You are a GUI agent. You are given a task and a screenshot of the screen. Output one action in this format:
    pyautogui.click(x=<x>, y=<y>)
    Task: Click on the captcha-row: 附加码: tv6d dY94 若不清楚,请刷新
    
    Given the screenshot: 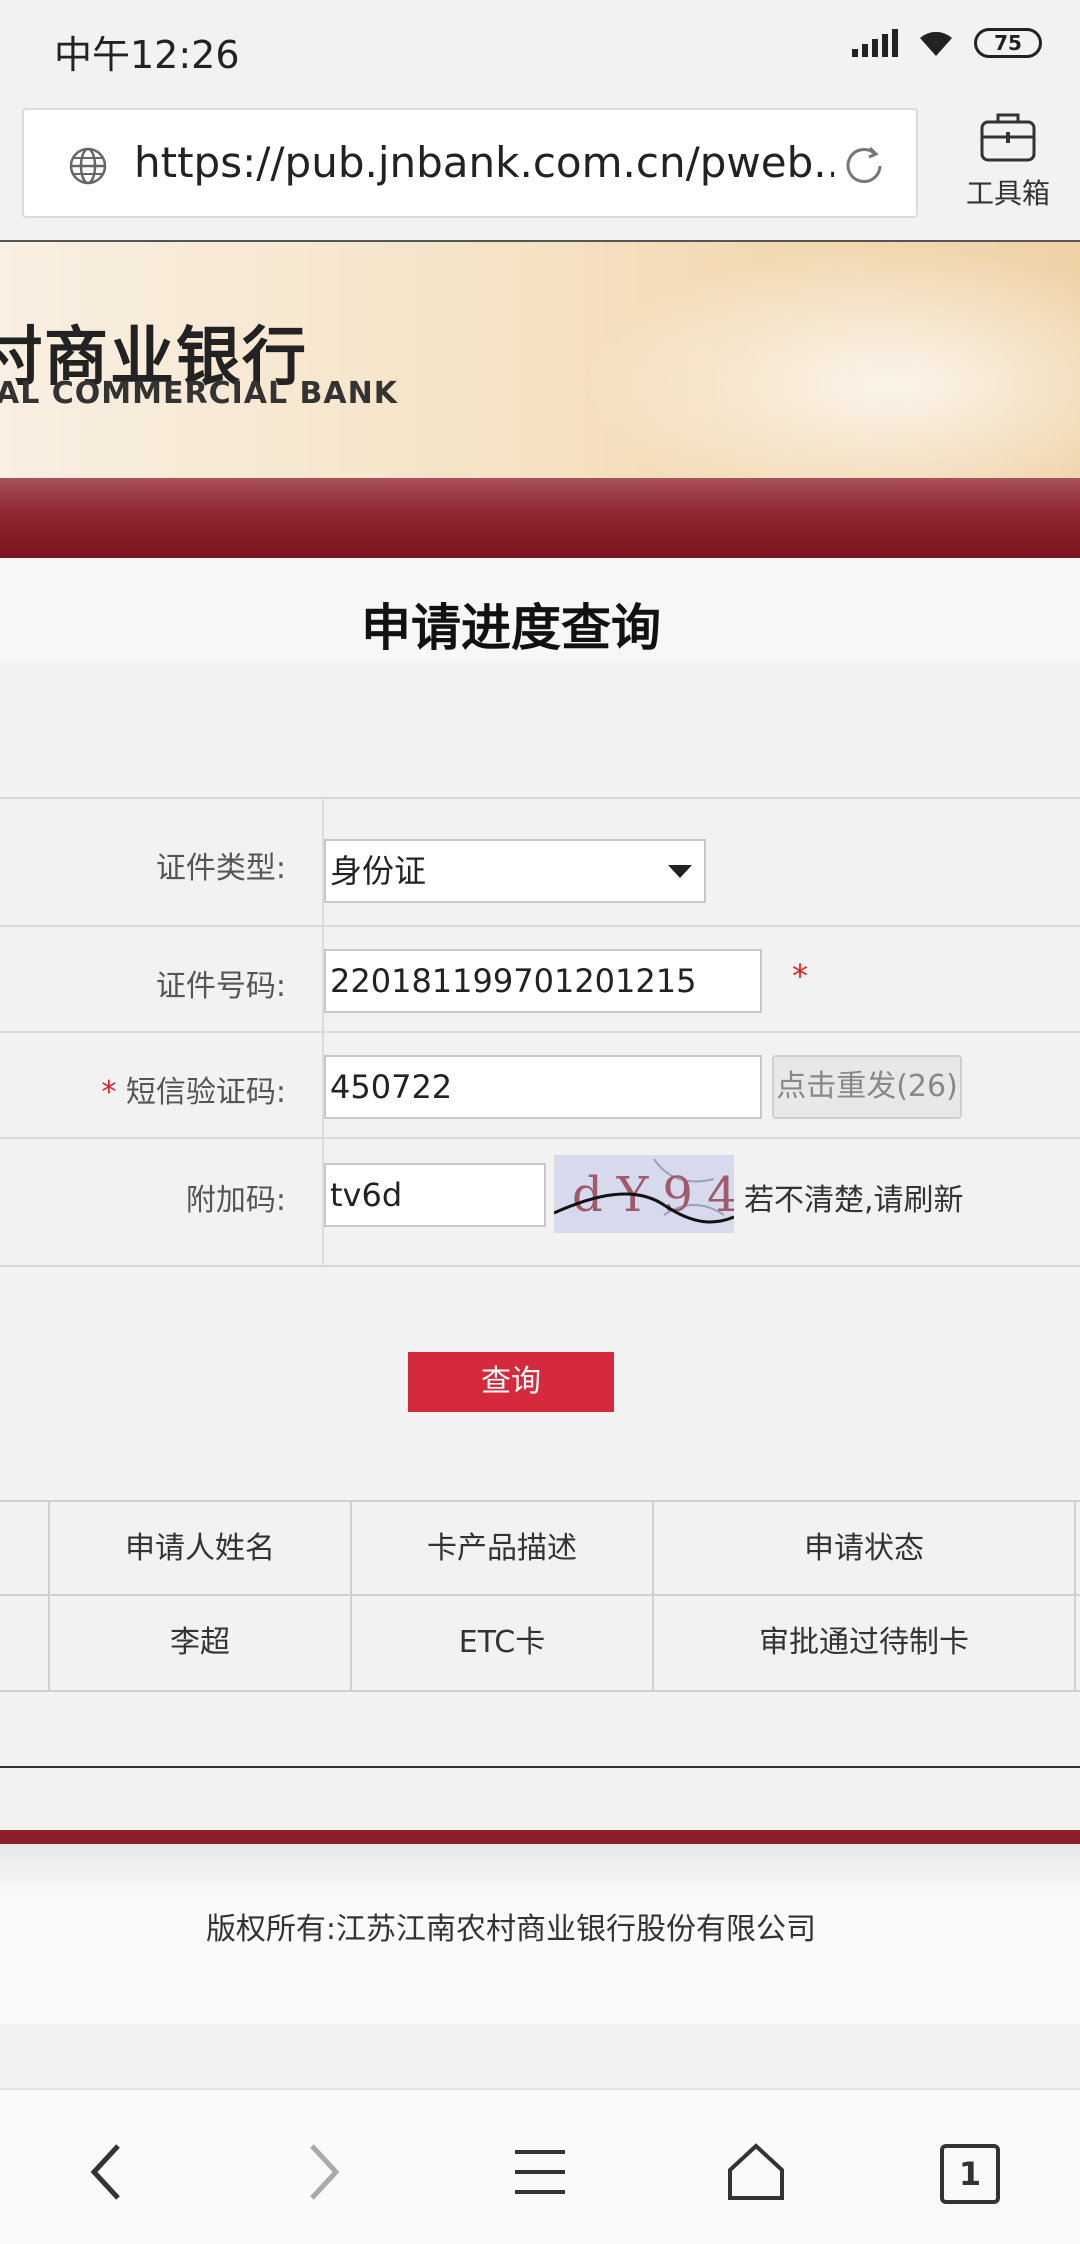 What is the action you would take?
    pyautogui.click(x=540, y=1203)
    